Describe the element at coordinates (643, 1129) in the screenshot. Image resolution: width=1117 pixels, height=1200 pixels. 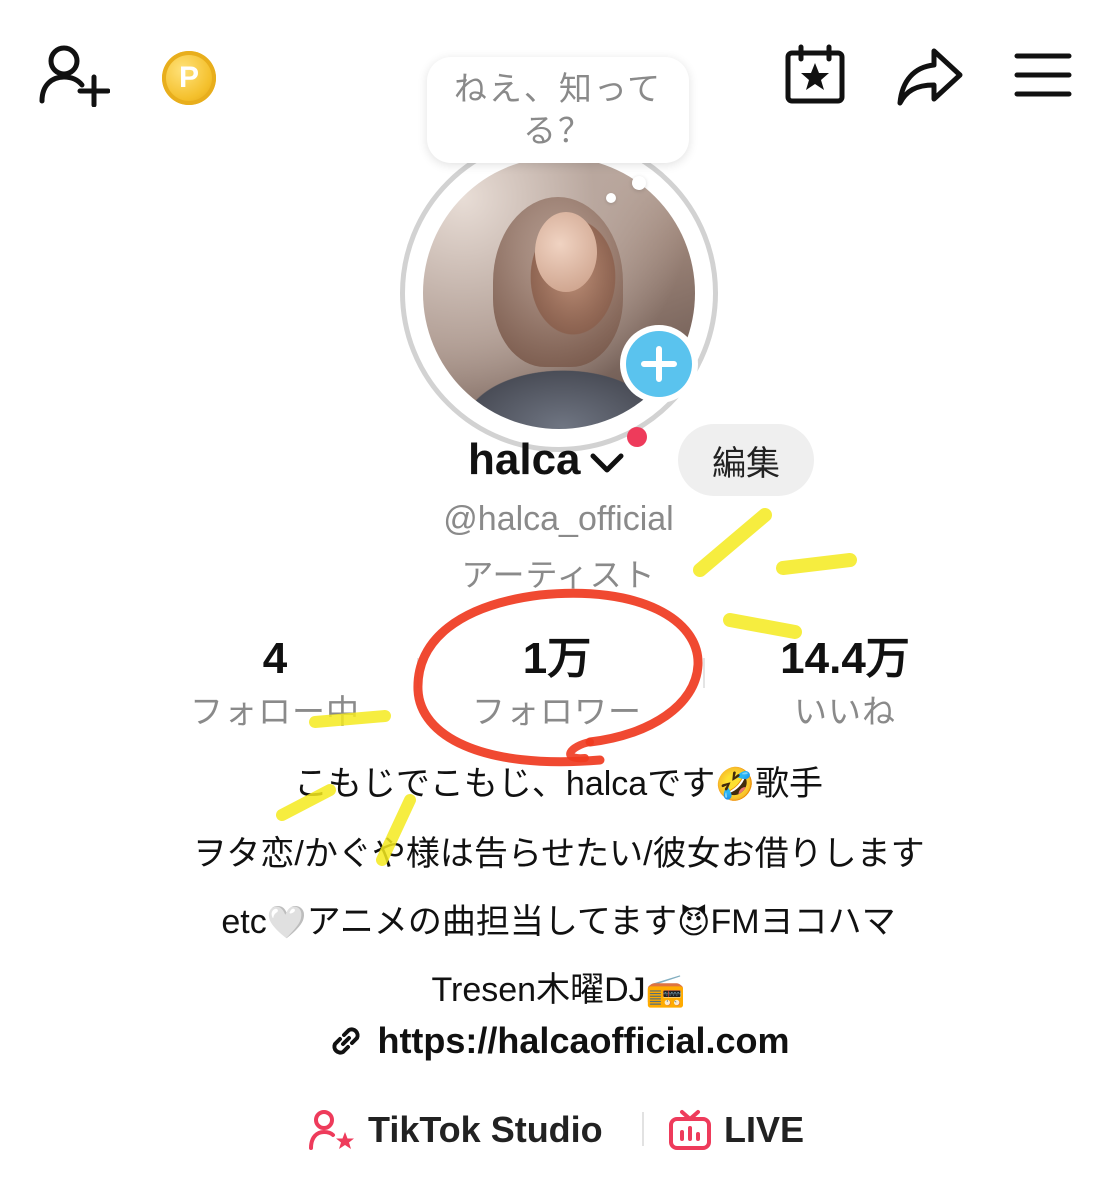
I see `bottom-divider` at that location.